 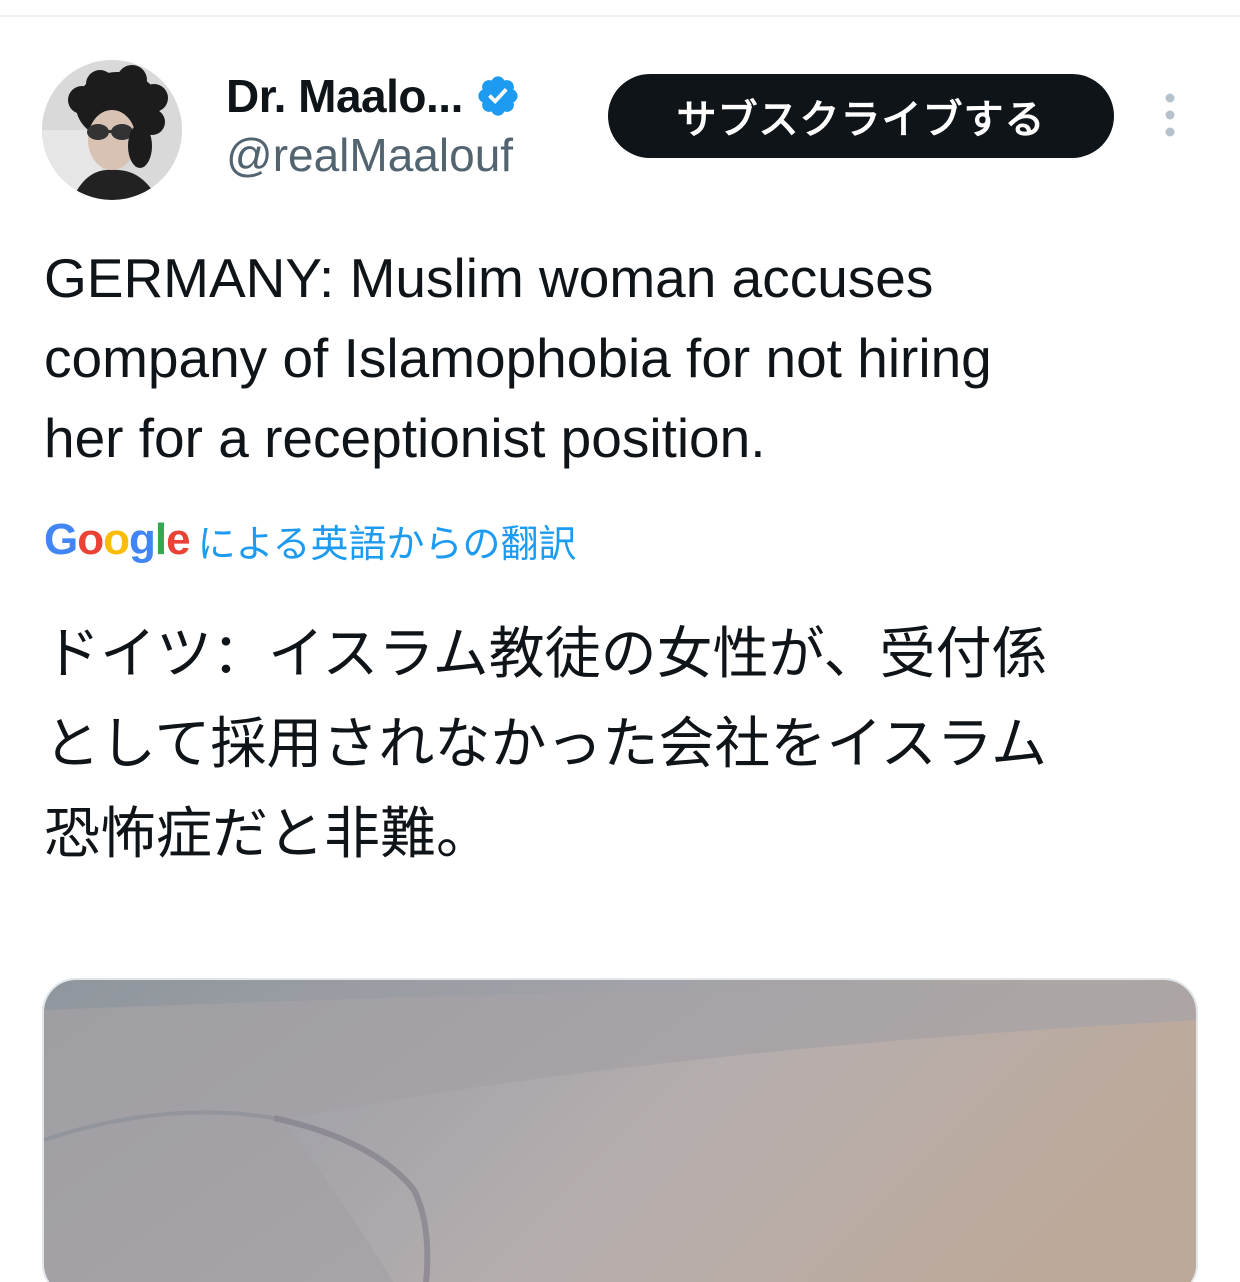 I want to click on author-handle: @realMaalouf, so click(x=369, y=155).